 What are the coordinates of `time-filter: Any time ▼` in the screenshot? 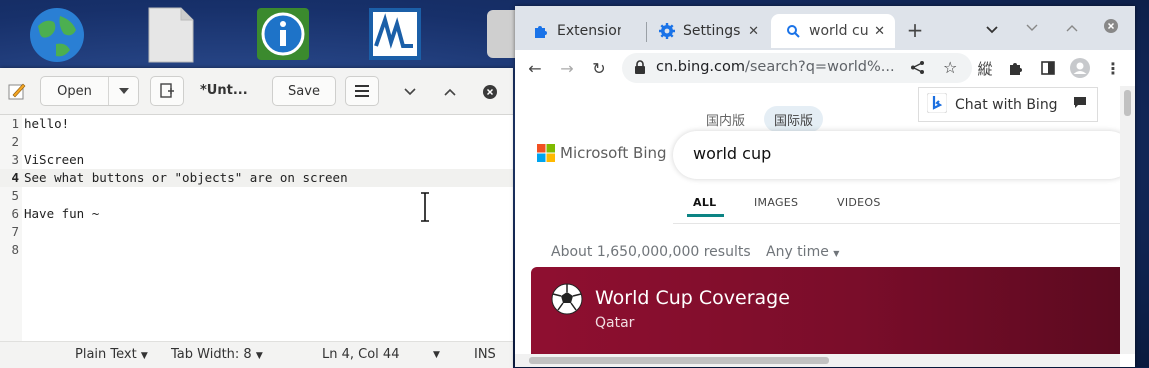 It's located at (802, 252).